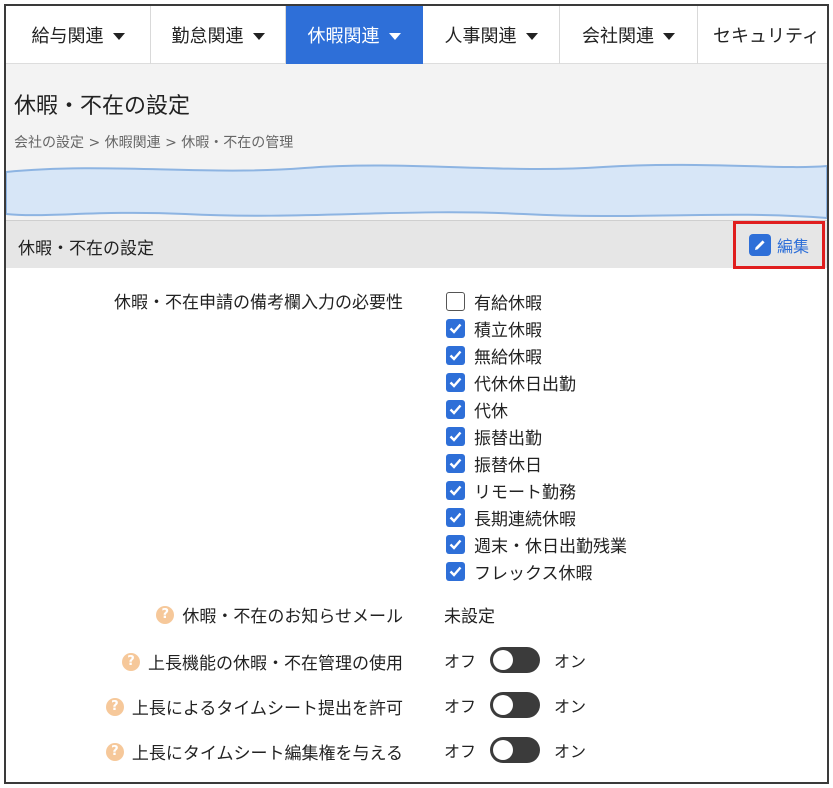 Image resolution: width=833 pixels, height=788 pixels. Describe the element at coordinates (508, 439) in the screenshot. I see `checkbox-label: 振替出勤` at that location.